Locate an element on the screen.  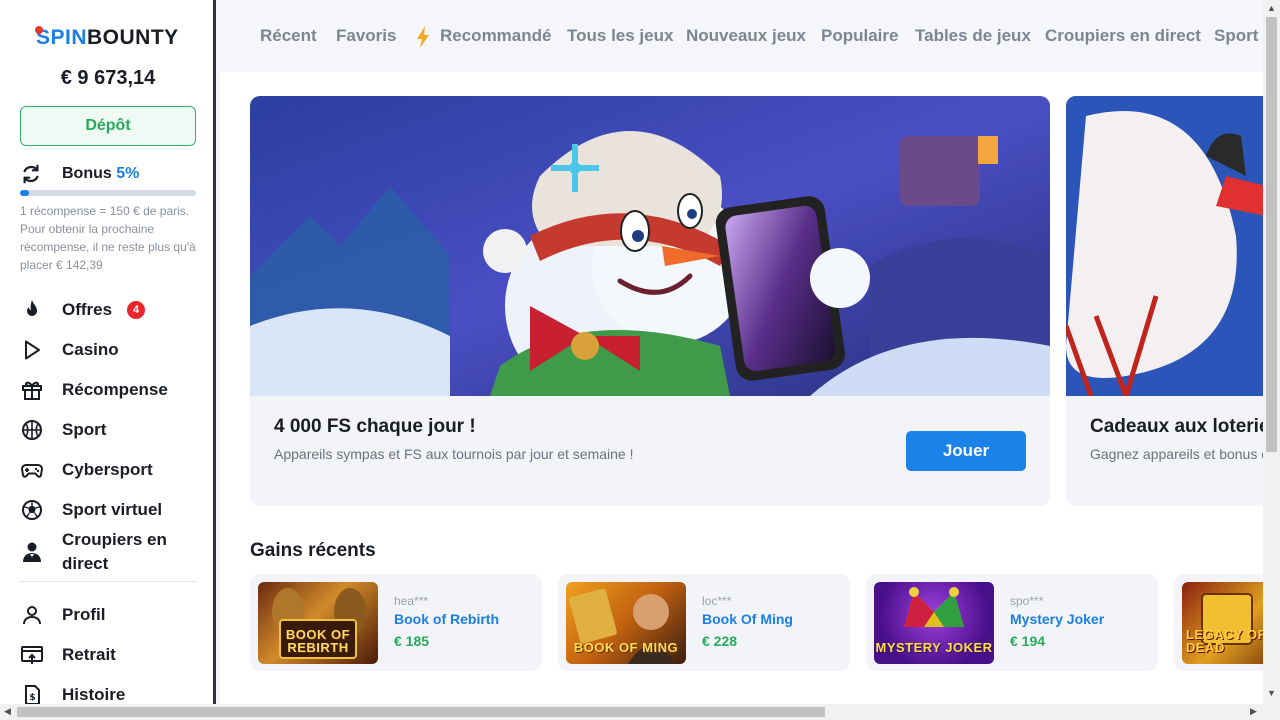
user-icon is located at coordinates (32, 615).